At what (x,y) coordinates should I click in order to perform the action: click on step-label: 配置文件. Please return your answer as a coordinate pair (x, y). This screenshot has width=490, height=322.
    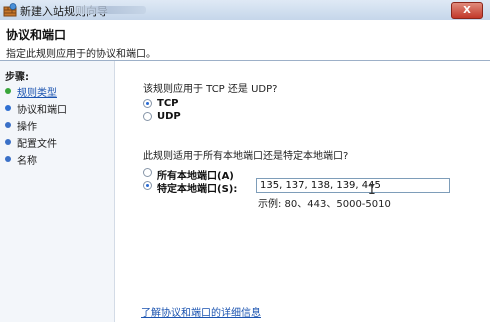
    Looking at the image, I should click on (37, 144).